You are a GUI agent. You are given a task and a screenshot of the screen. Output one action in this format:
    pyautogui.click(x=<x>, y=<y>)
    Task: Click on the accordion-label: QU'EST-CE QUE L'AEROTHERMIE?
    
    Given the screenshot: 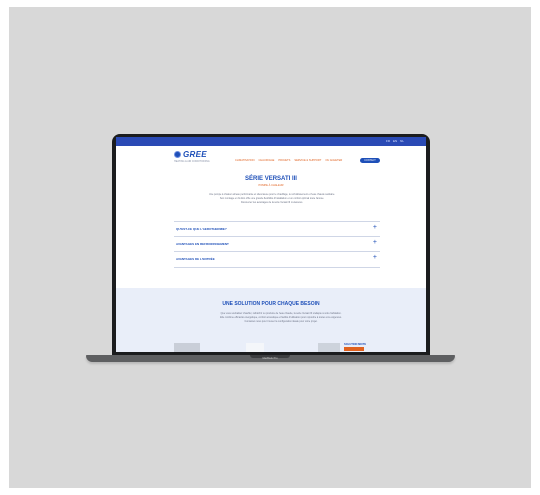 What is the action you would take?
    pyautogui.click(x=201, y=229)
    